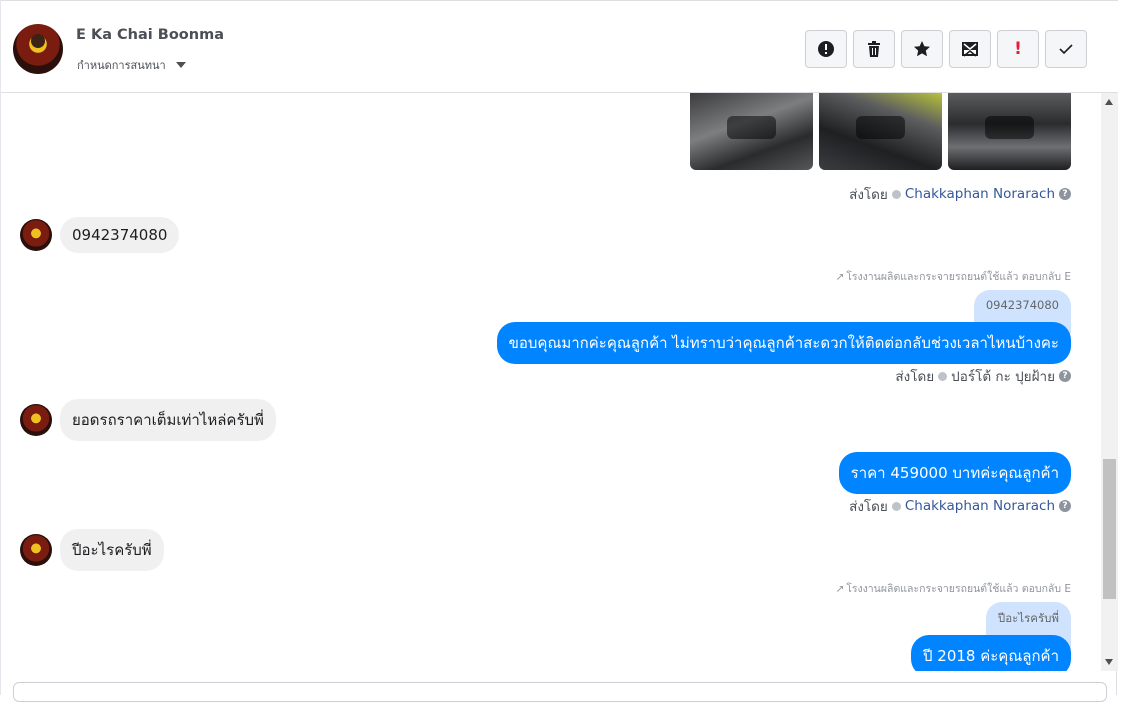  Describe the element at coordinates (168, 420) in the screenshot. I see `message-bubble: ยอดรถราคาเต็มเท่าไหล่ครับพี่` at that location.